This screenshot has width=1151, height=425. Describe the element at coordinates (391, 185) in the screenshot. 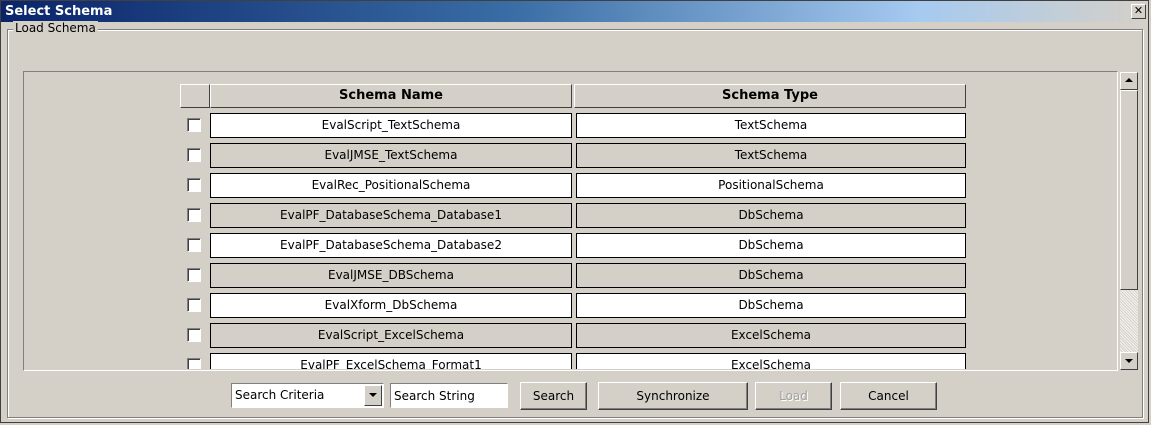

I see `schema-name-cell: EvalRec_PositionalSchema` at that location.